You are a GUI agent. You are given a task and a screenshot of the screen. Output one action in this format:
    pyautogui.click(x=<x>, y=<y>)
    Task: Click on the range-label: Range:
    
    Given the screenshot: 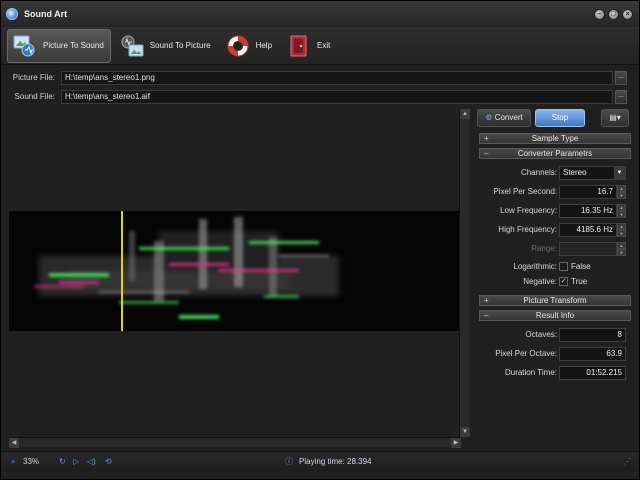 What is the action you would take?
    pyautogui.click(x=544, y=248)
    